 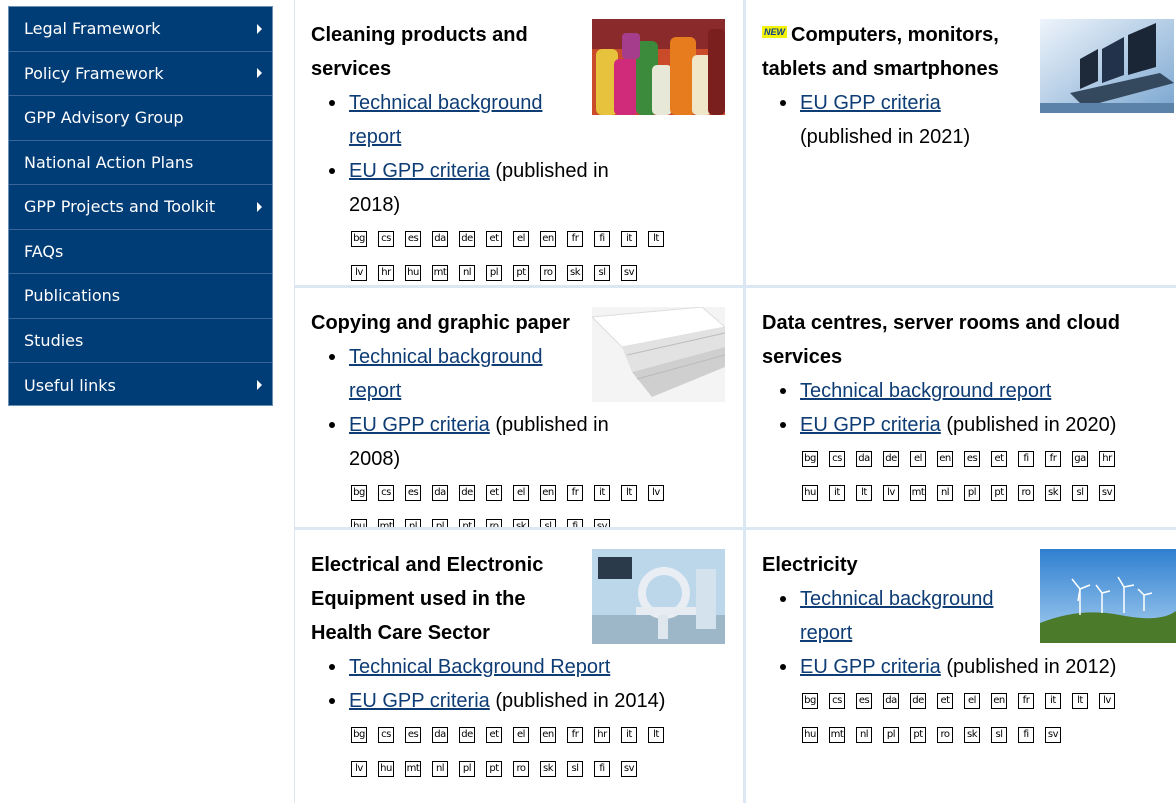 What do you see at coordinates (140, 385) in the screenshot?
I see `sidebar-item-useful-links: Useful links` at bounding box center [140, 385].